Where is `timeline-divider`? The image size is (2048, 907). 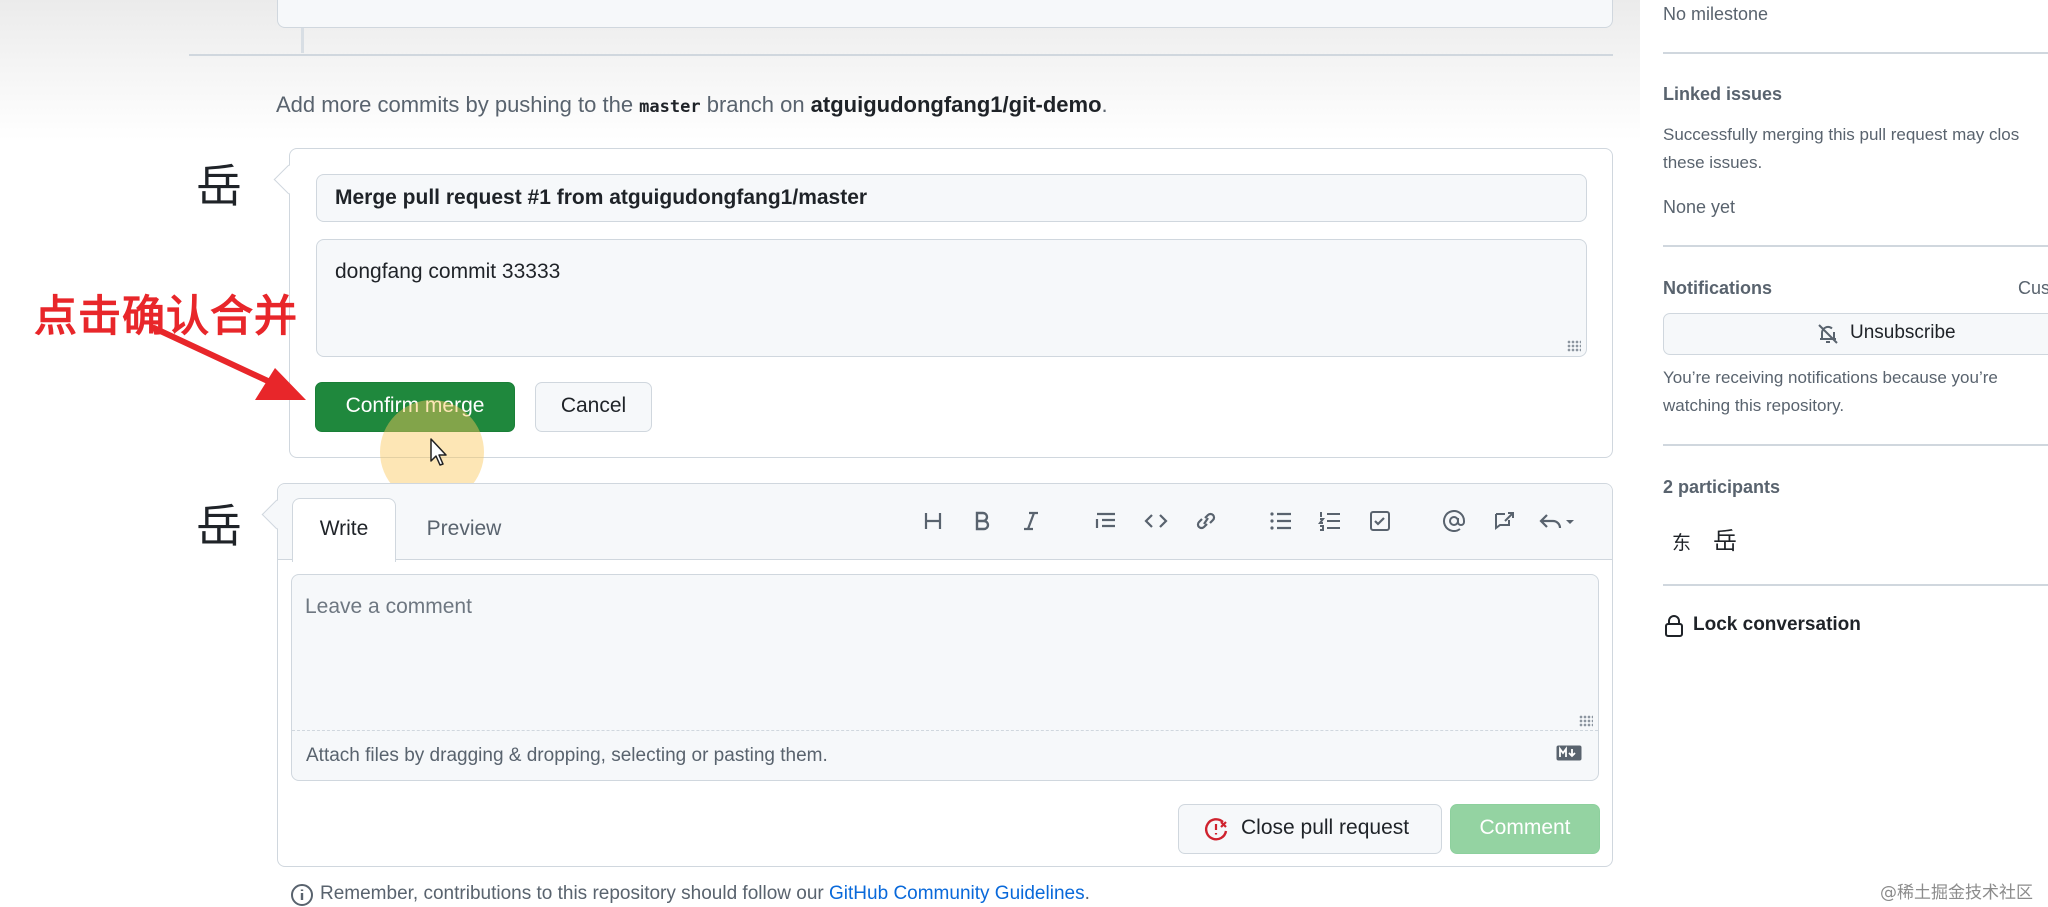 timeline-divider is located at coordinates (901, 55).